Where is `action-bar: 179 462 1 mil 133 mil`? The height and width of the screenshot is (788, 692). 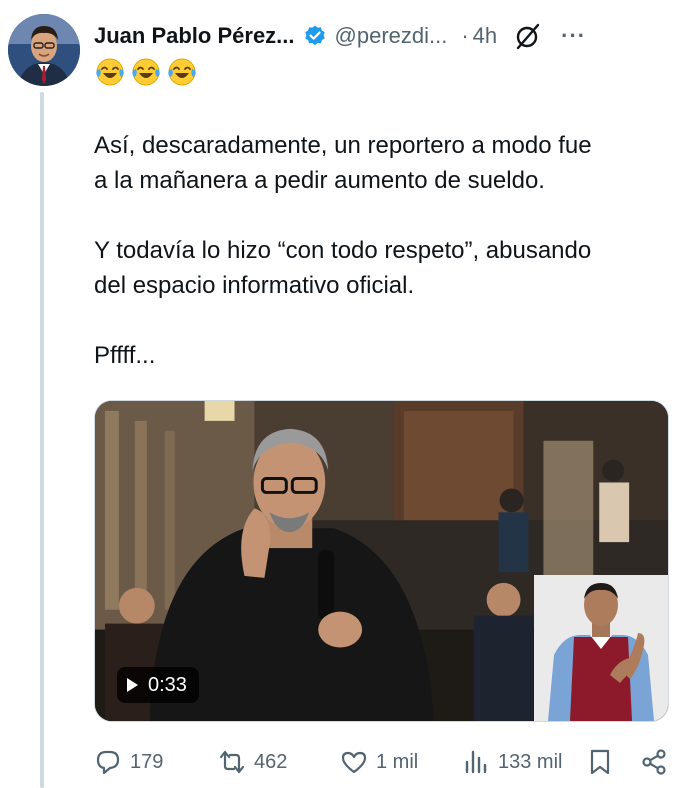 action-bar: 179 462 1 mil 133 mil is located at coordinates (384, 762).